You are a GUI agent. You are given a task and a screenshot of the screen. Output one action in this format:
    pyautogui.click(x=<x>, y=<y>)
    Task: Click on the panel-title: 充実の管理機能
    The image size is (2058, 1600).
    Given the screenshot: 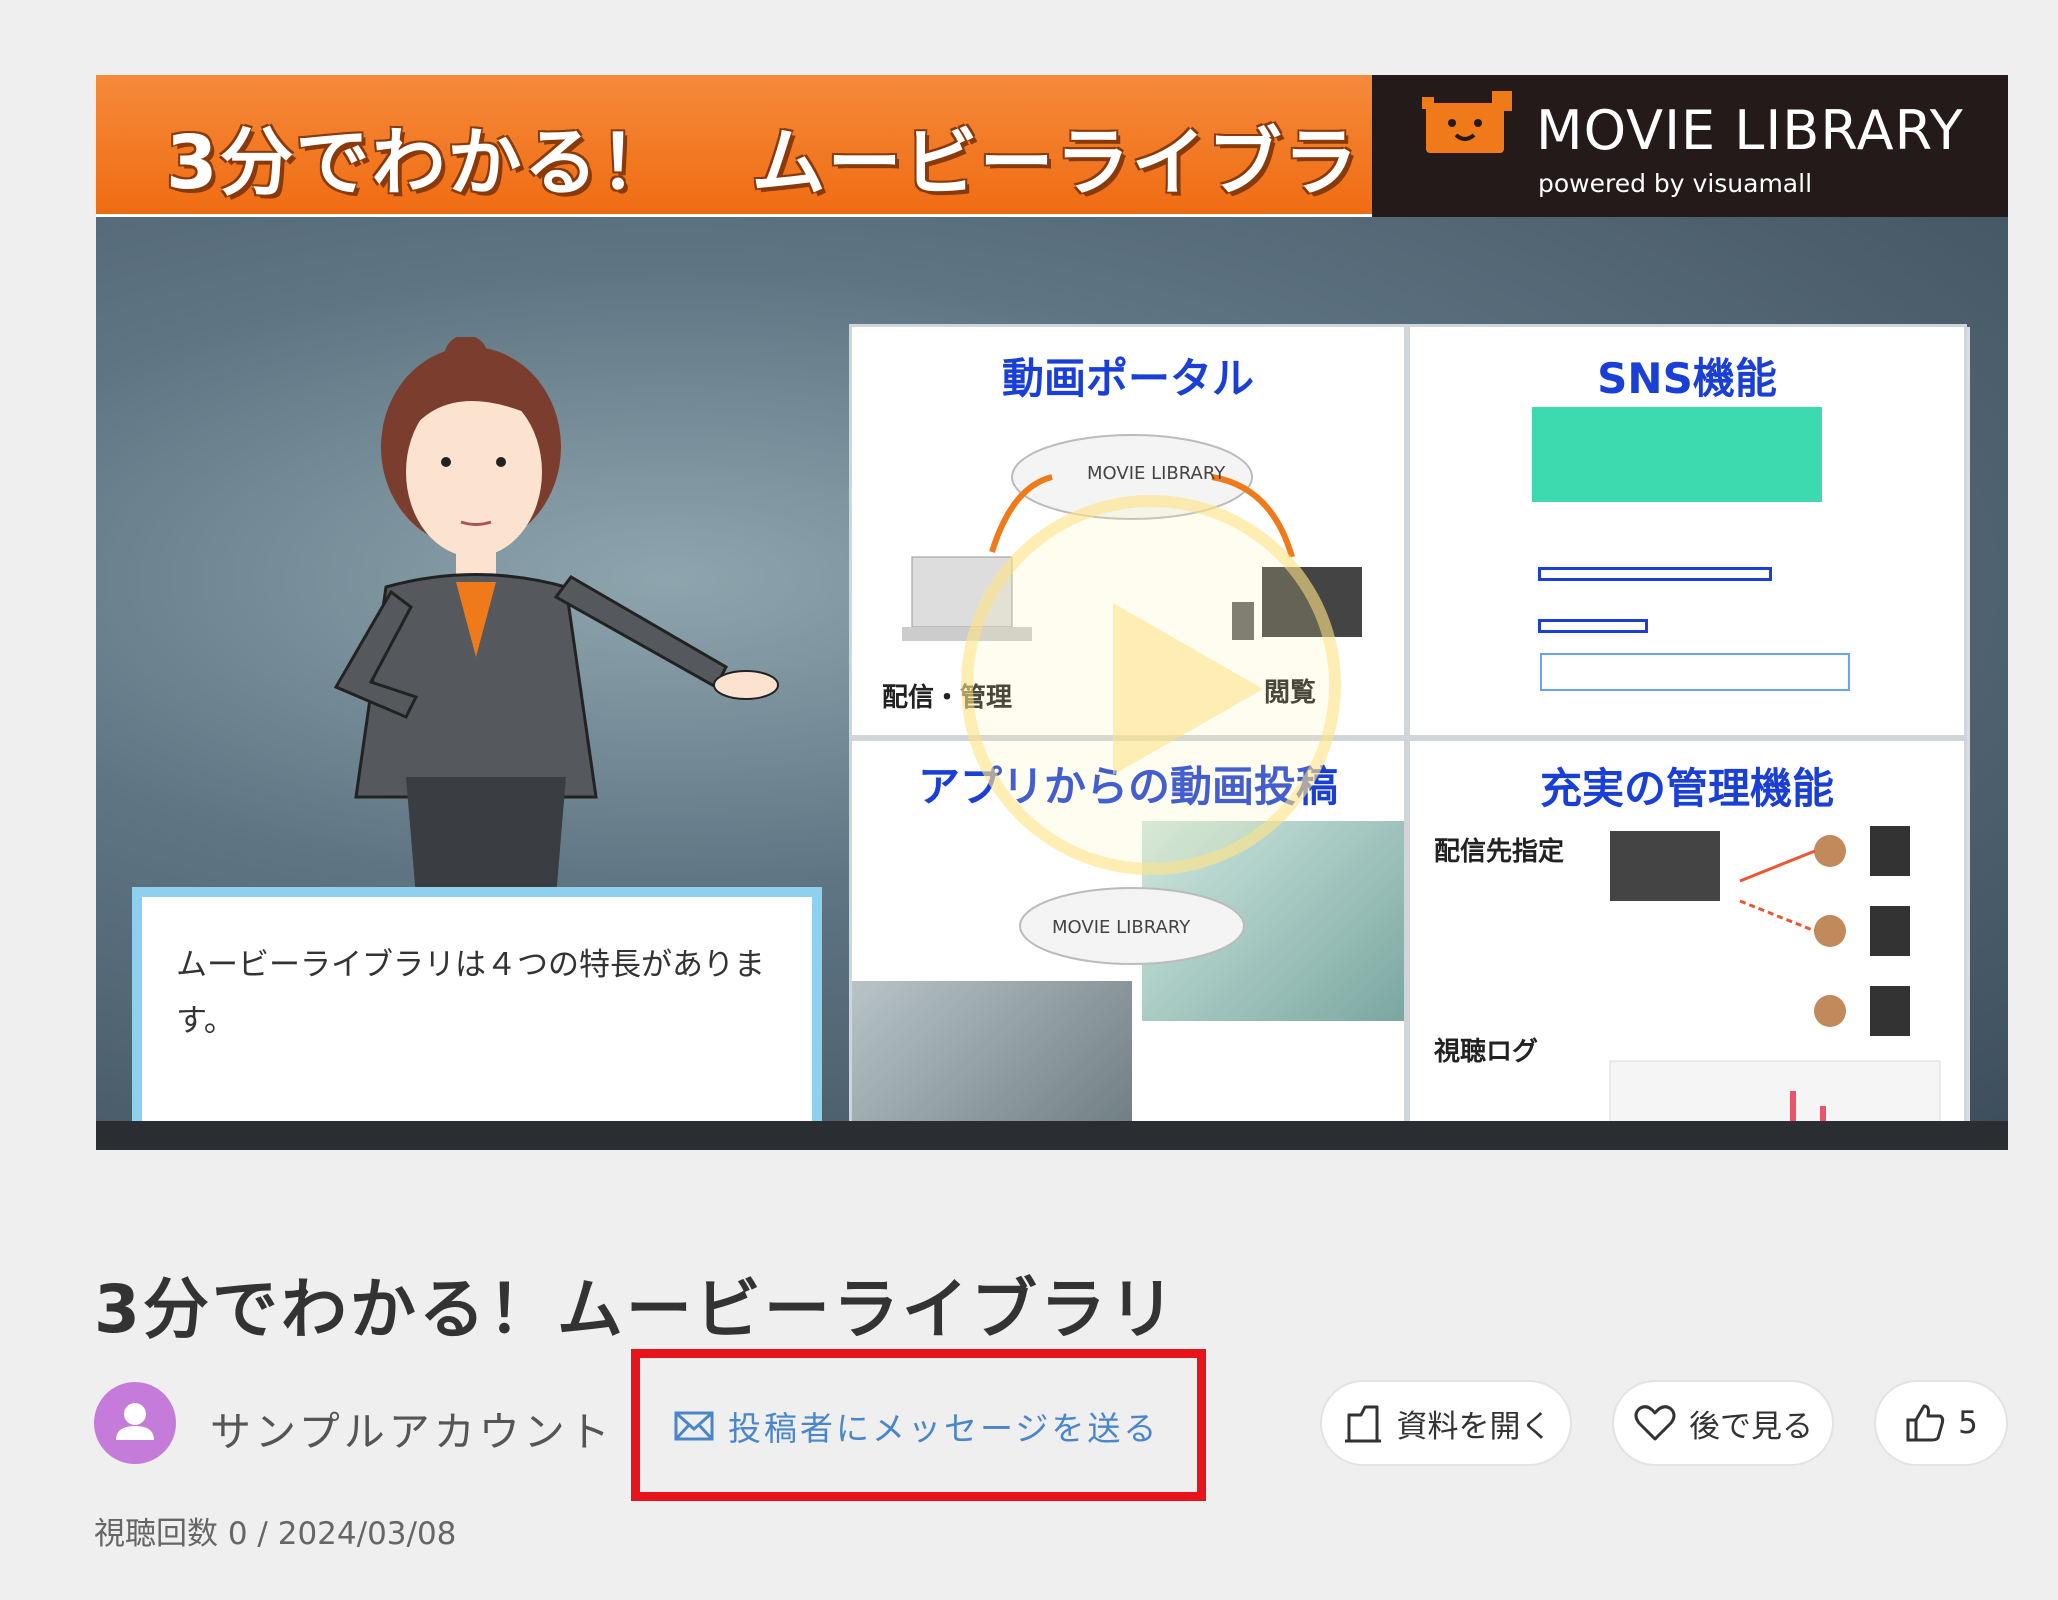 What is the action you would take?
    pyautogui.click(x=1686, y=788)
    